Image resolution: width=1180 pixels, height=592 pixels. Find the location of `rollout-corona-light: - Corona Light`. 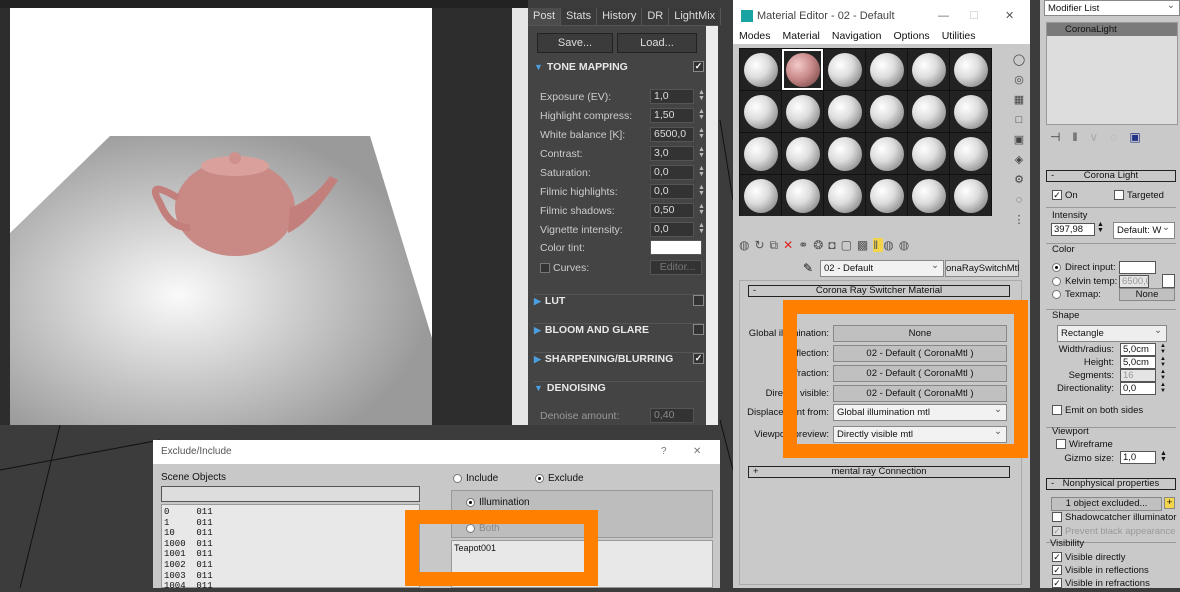

rollout-corona-light: - Corona Light is located at coordinates (1111, 176).